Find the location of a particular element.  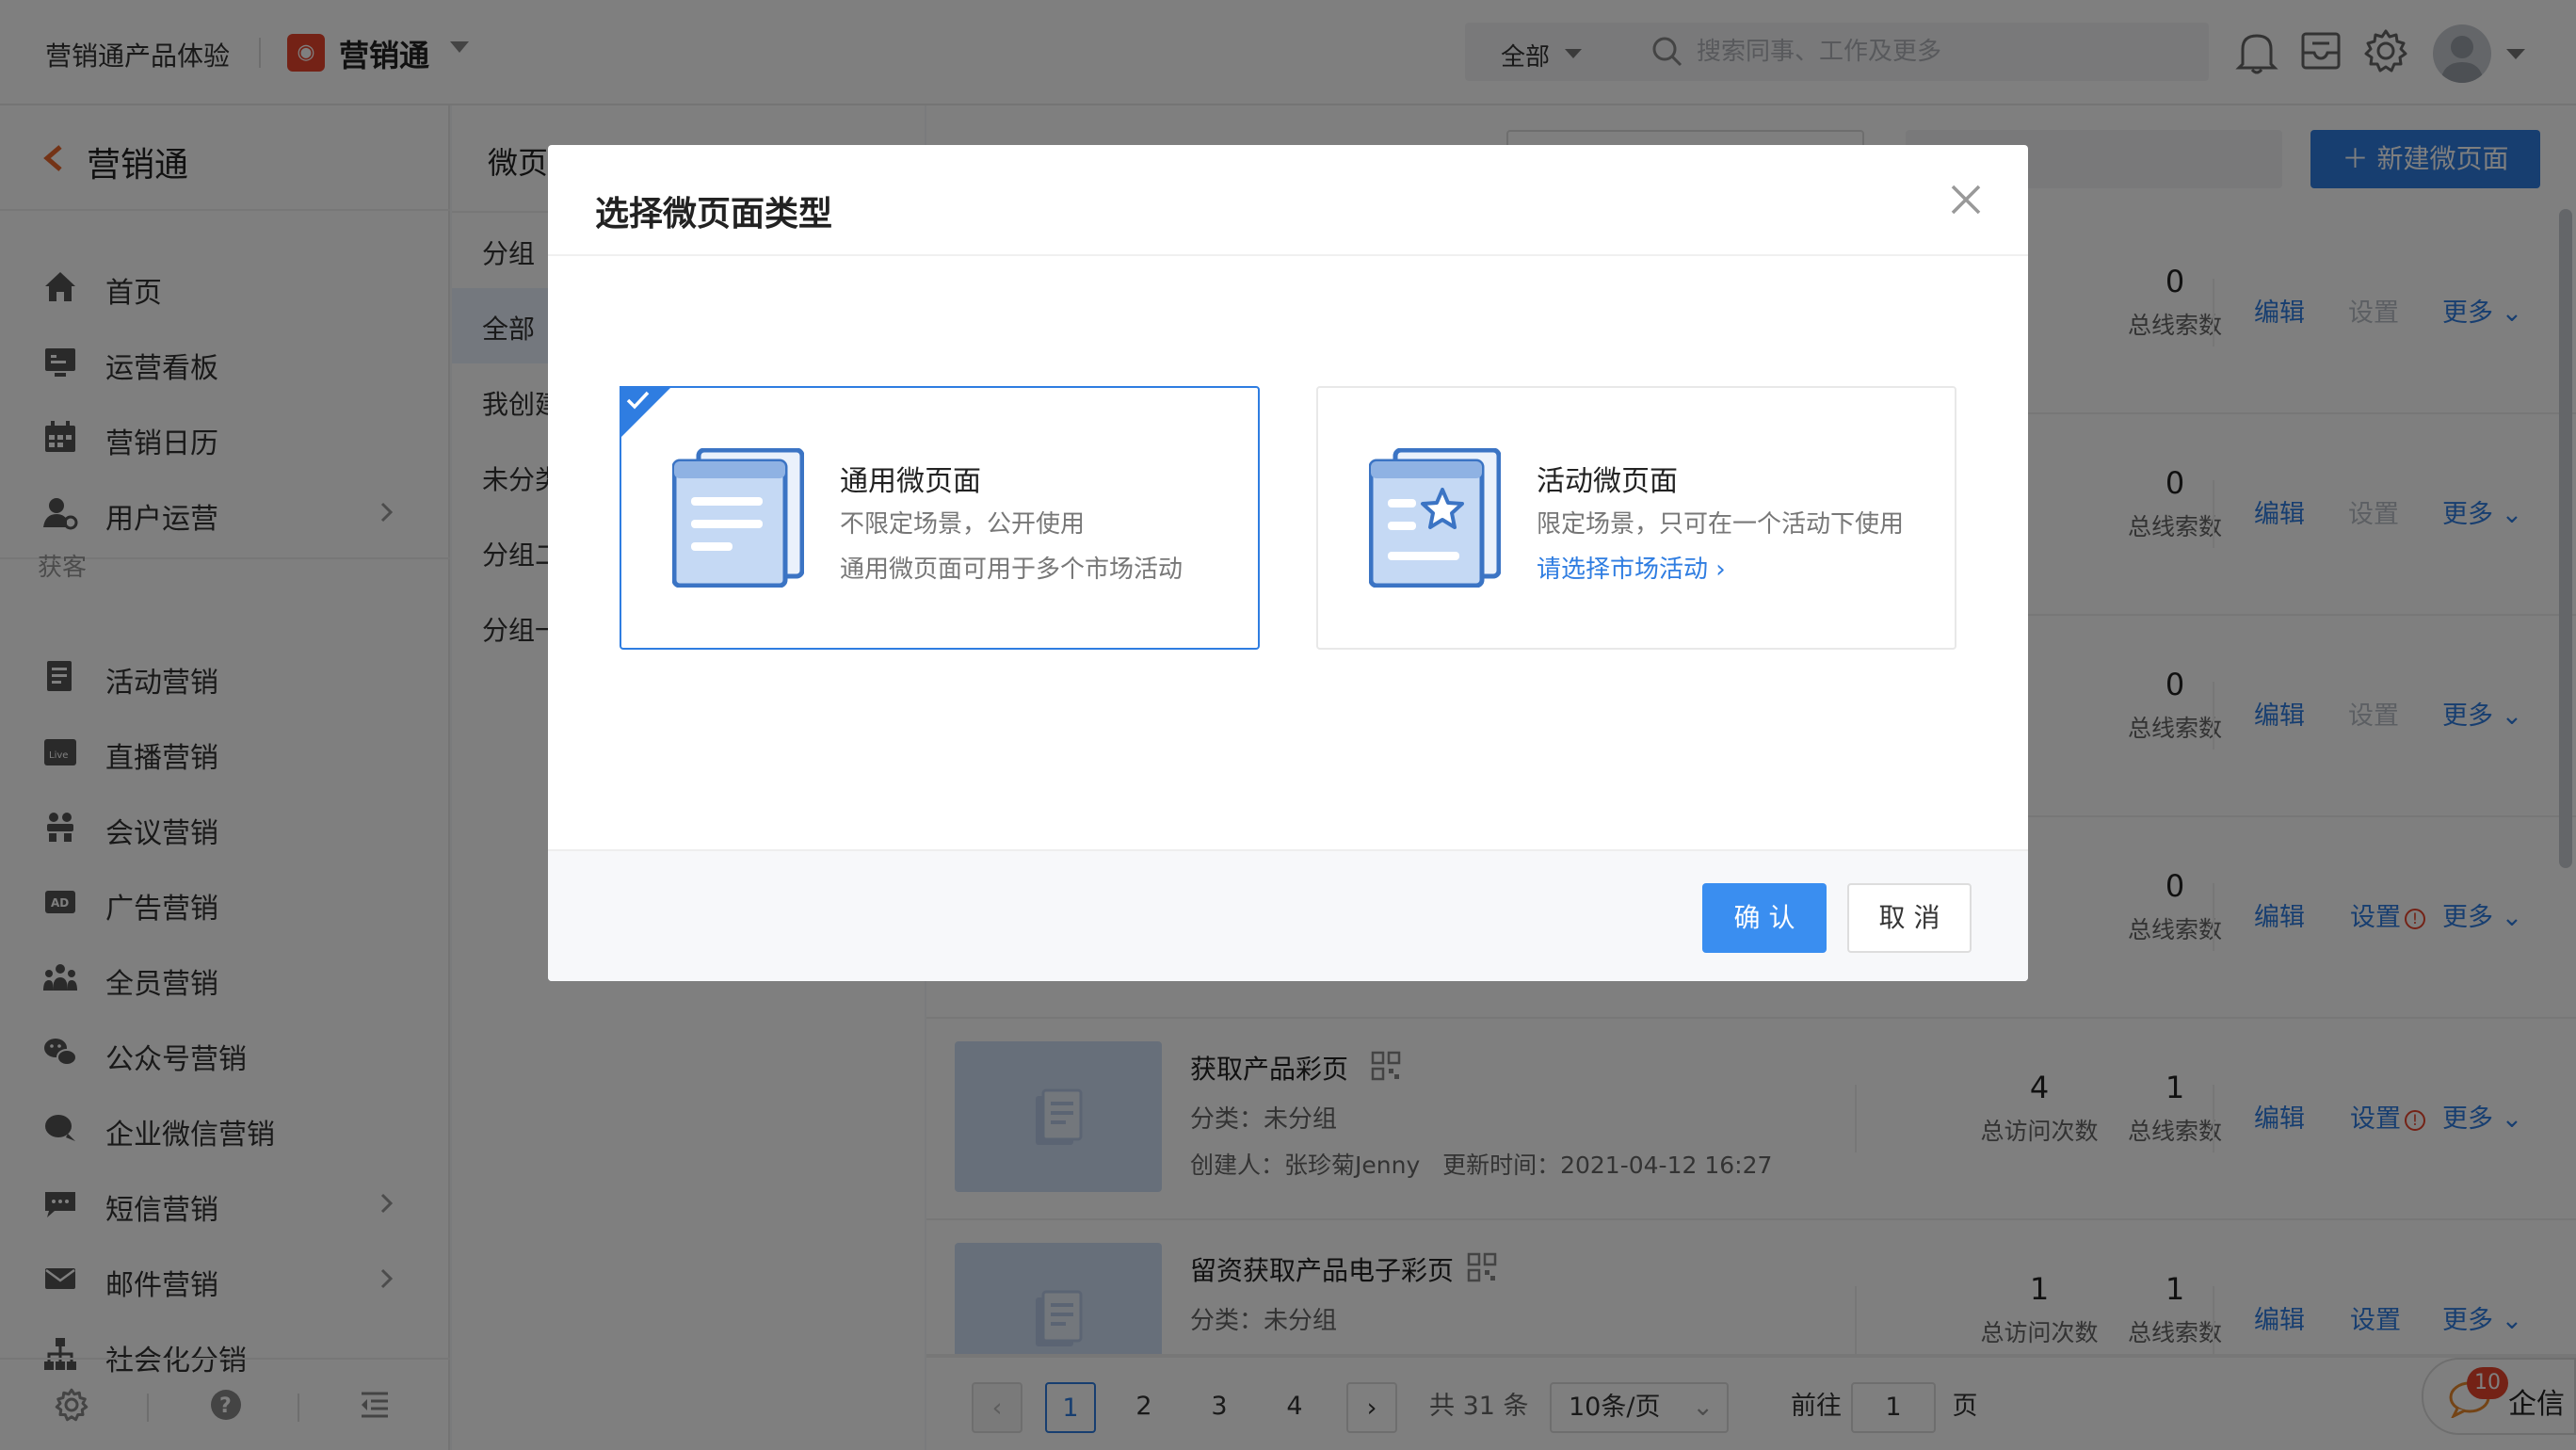

activity-page-star-icon is located at coordinates (1435, 518).